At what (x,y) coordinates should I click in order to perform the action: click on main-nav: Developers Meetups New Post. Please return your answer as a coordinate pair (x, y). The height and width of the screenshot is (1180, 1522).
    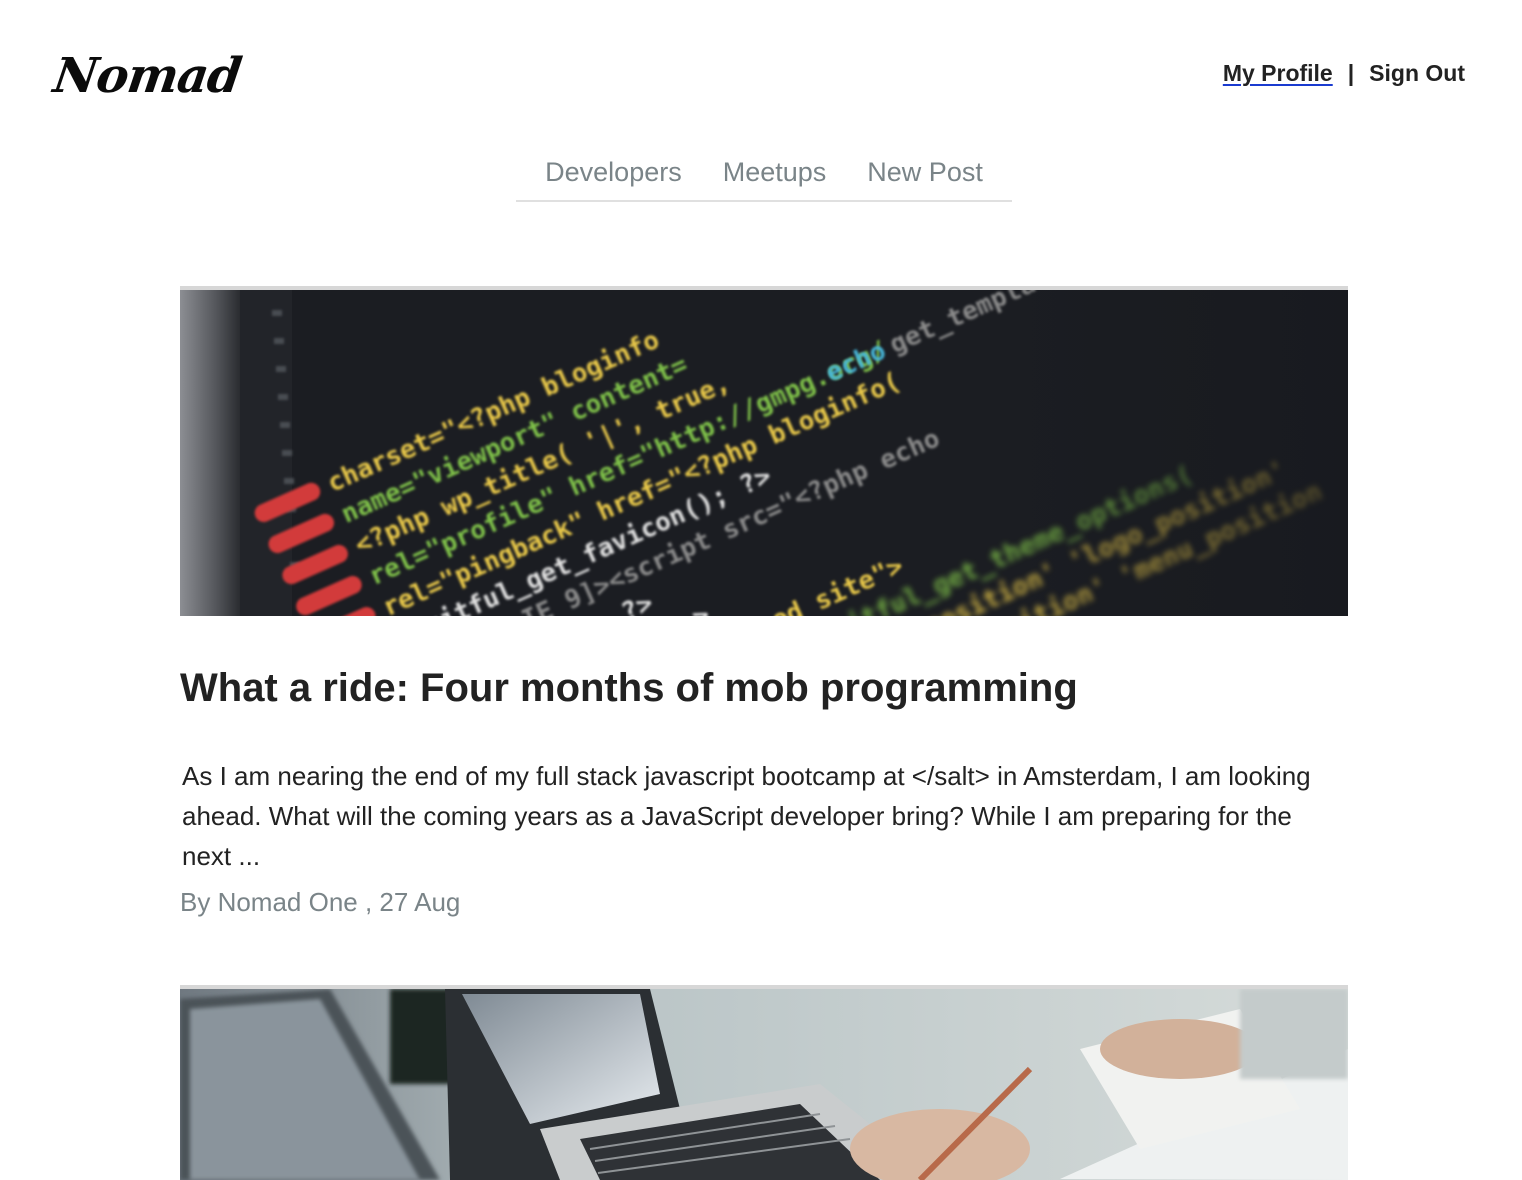
    Looking at the image, I should click on (764, 177).